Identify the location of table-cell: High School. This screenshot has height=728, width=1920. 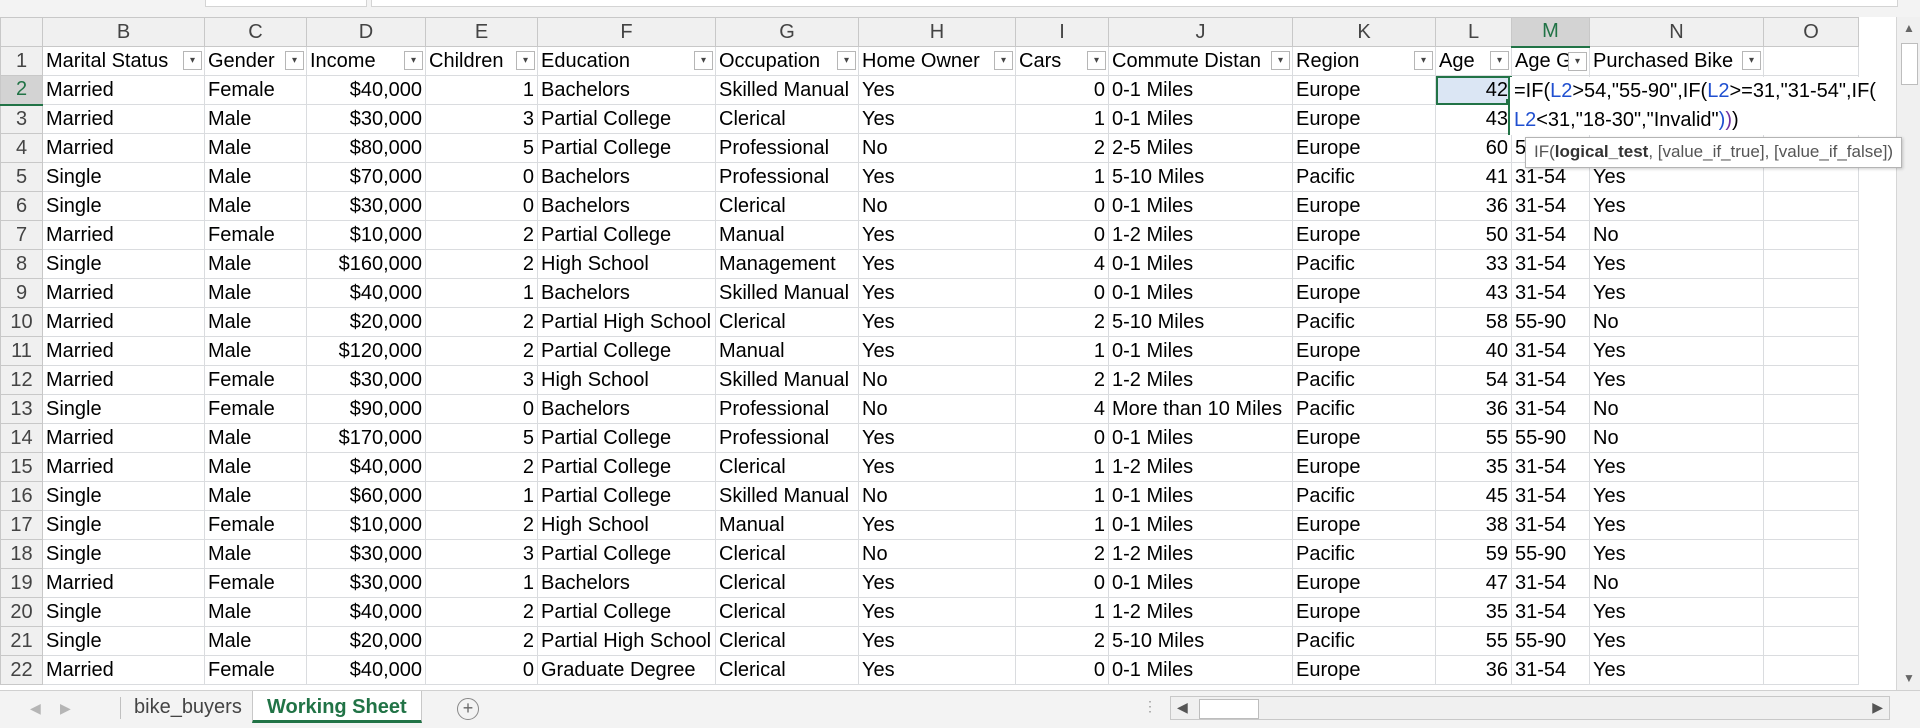
(626, 264).